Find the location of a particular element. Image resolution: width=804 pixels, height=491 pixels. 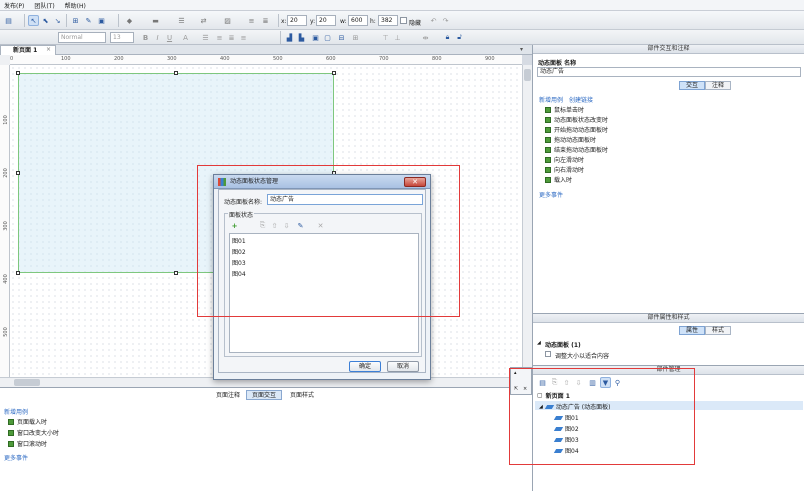

shadow-icon: ▨ is located at coordinates (227, 20).